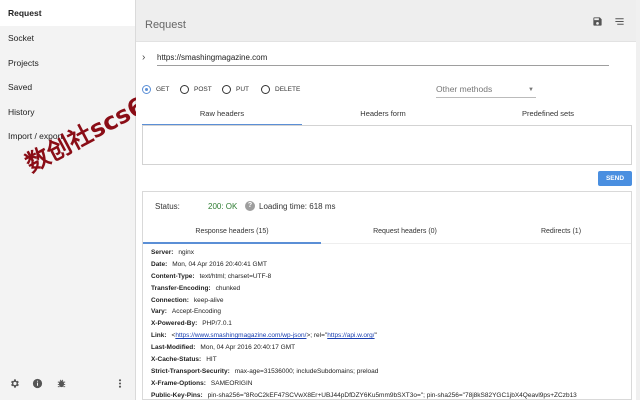  Describe the element at coordinates (297, 206) in the screenshot. I see `loading-time: Loading time: 618 ms` at that location.